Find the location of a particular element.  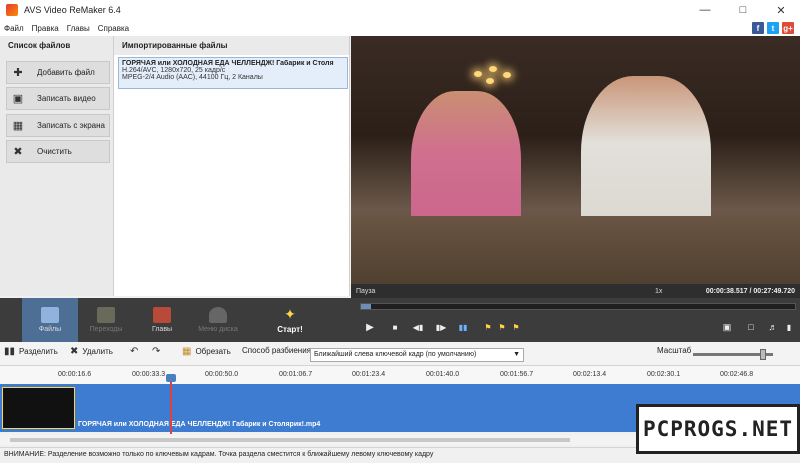

record-screen-label: Записать с экрана is located at coordinates (71, 125).